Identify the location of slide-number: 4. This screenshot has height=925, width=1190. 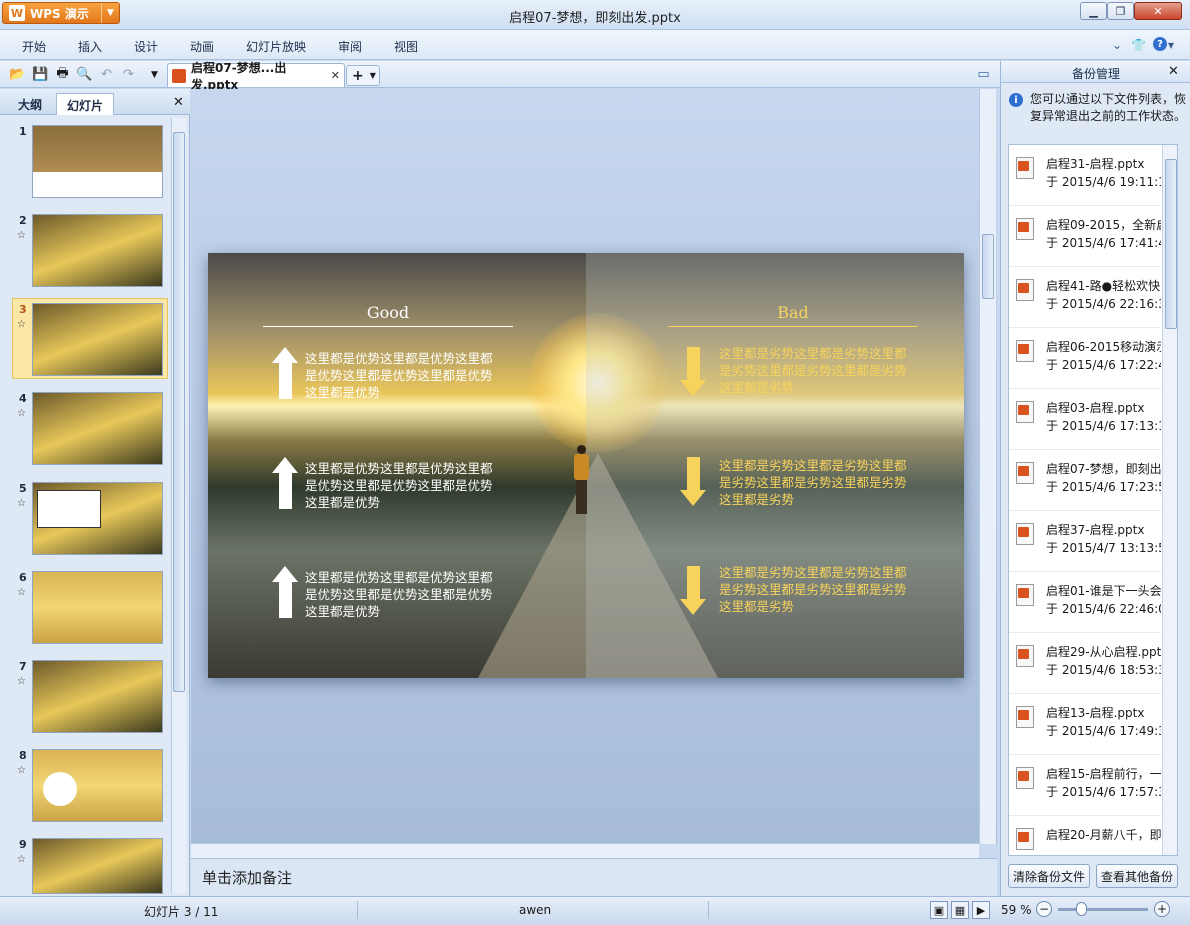
(23, 398).